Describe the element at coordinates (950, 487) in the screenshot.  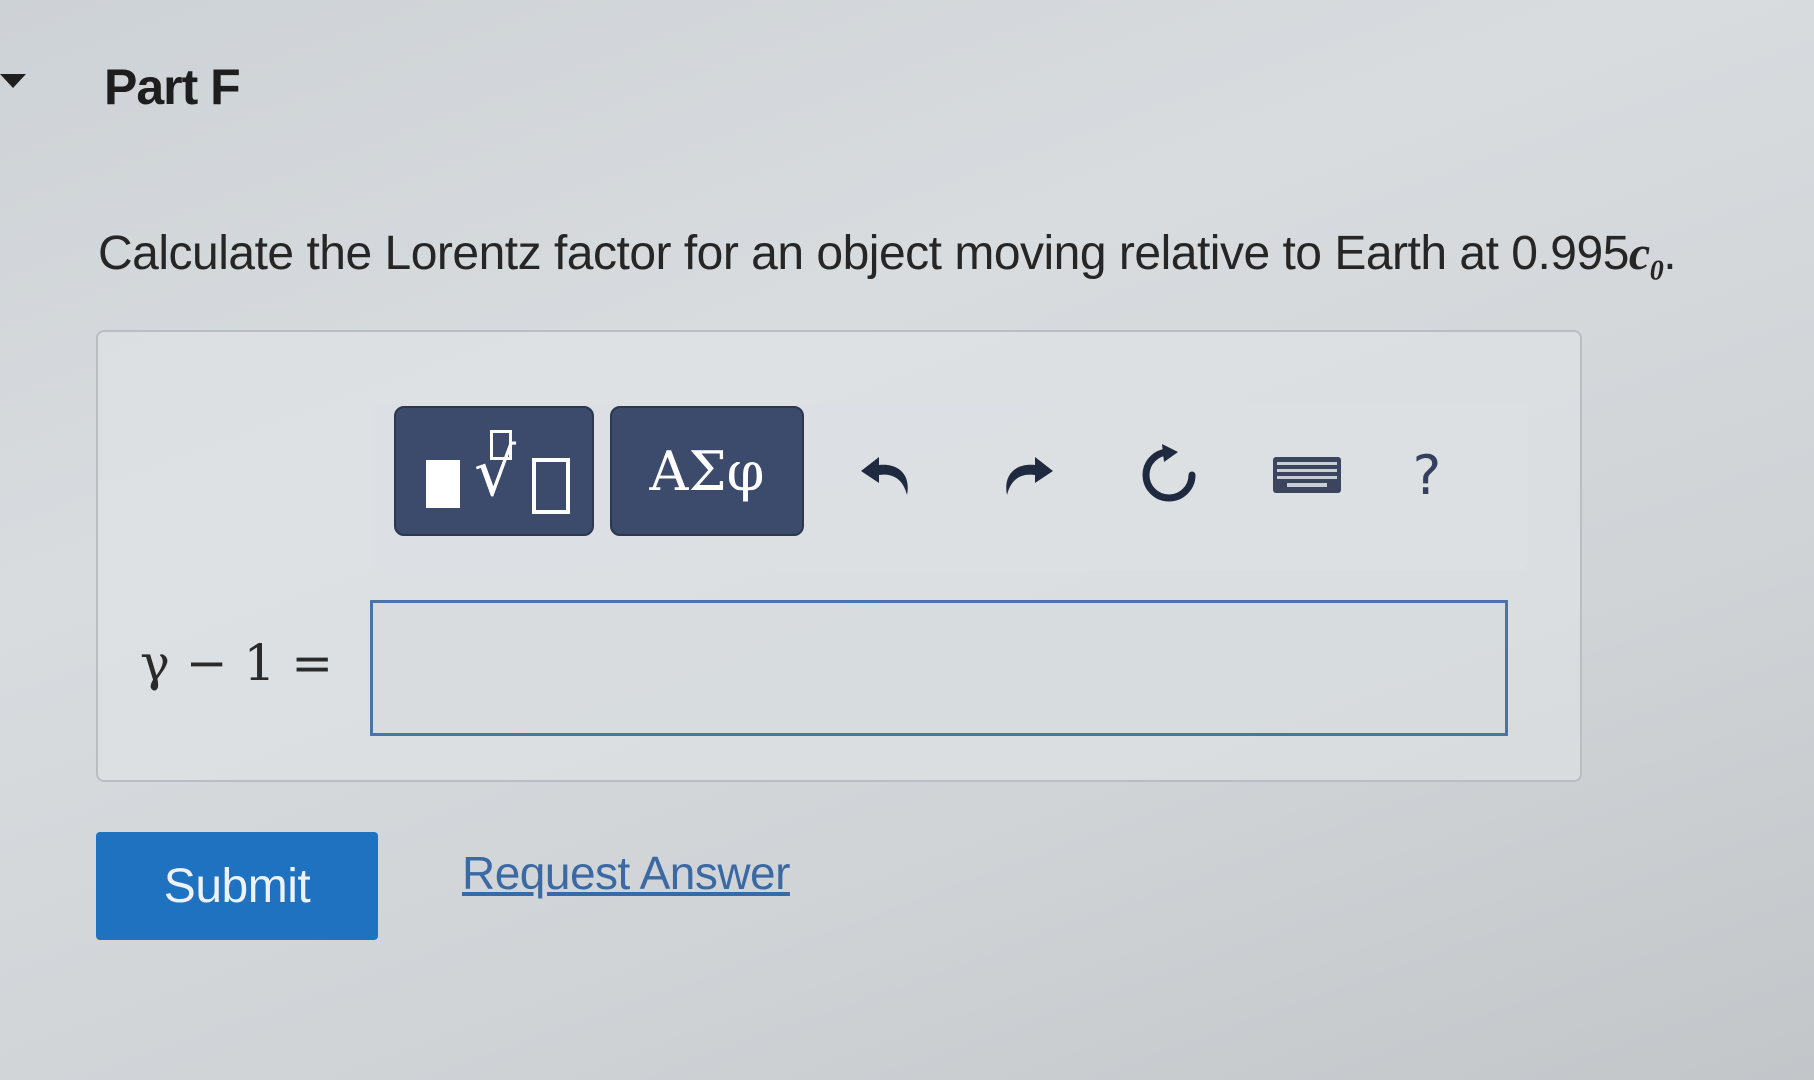
I see `math-toolbar: √ ΑΣφ ?` at that location.